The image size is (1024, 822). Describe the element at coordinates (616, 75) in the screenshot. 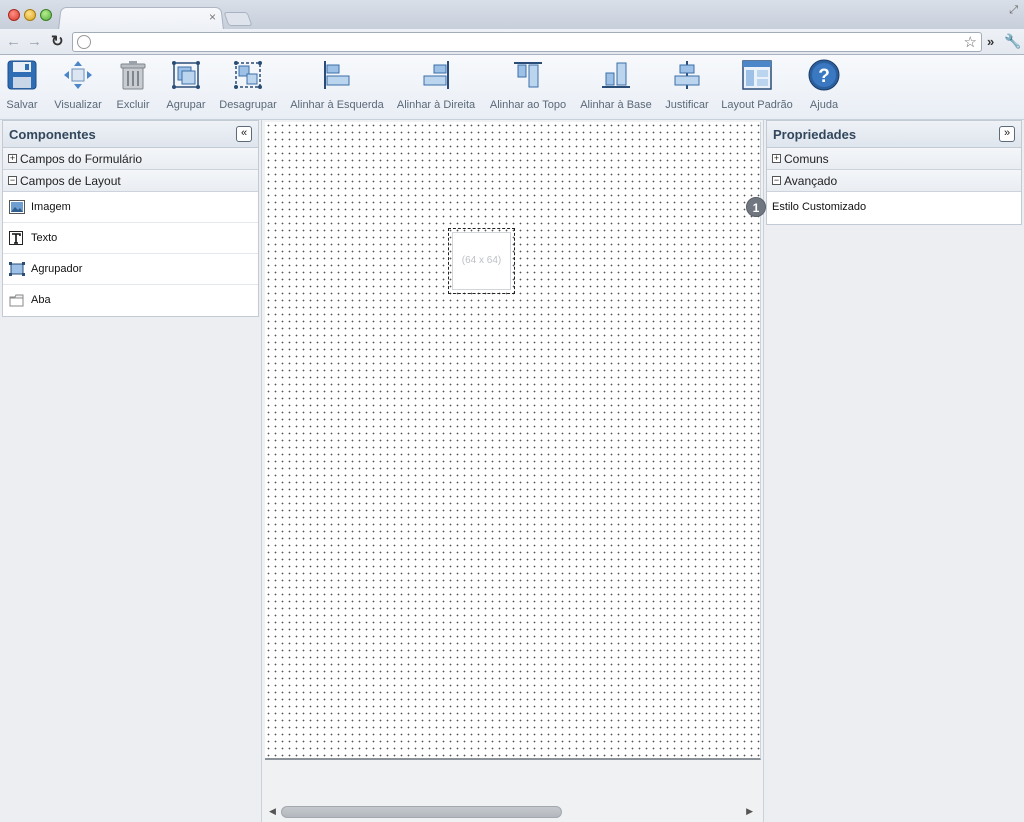

I see `align-bottom-icon` at that location.